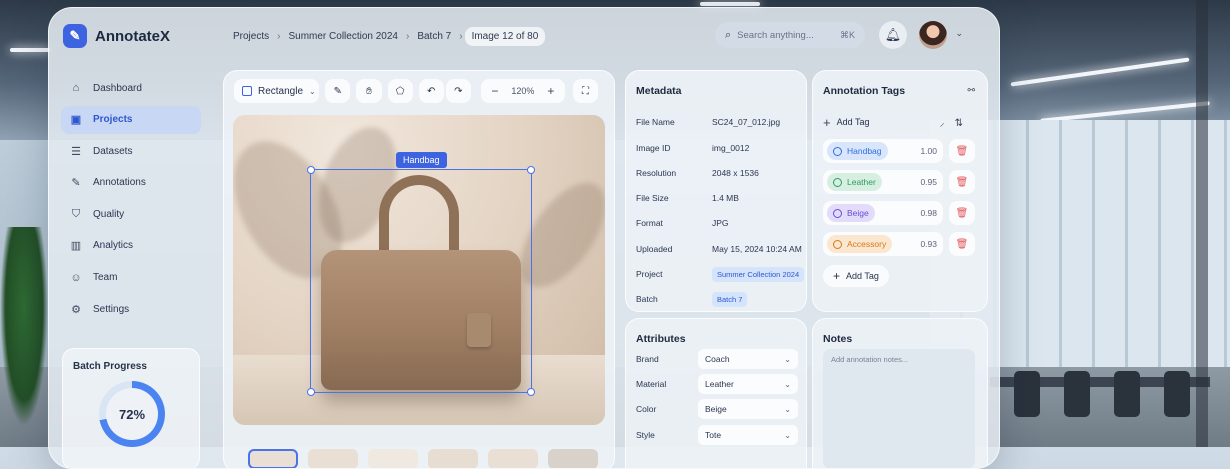 This screenshot has width=1230, height=469. I want to click on tag-row: Leather 0.95 🗑︎, so click(899, 182).